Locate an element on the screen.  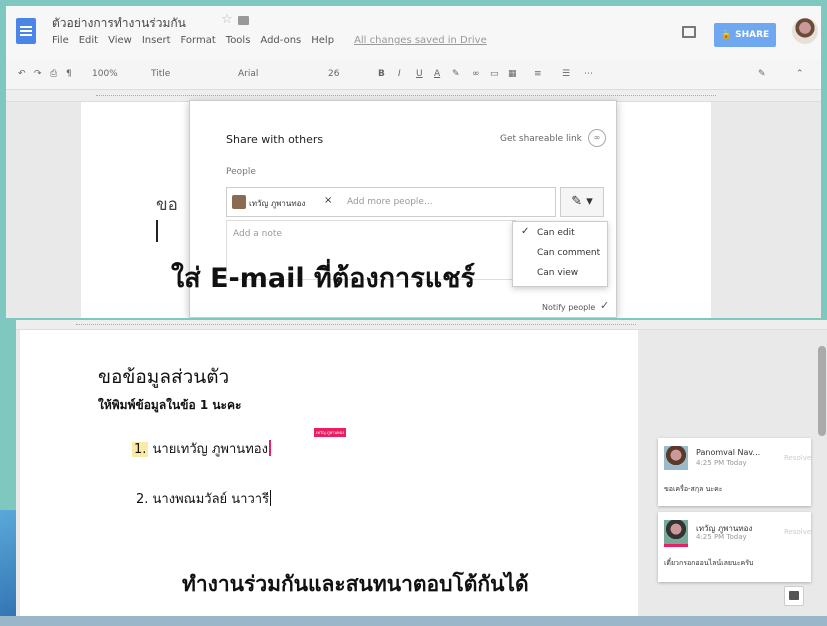
print-icon: ⎙ is located at coordinates (53, 74).